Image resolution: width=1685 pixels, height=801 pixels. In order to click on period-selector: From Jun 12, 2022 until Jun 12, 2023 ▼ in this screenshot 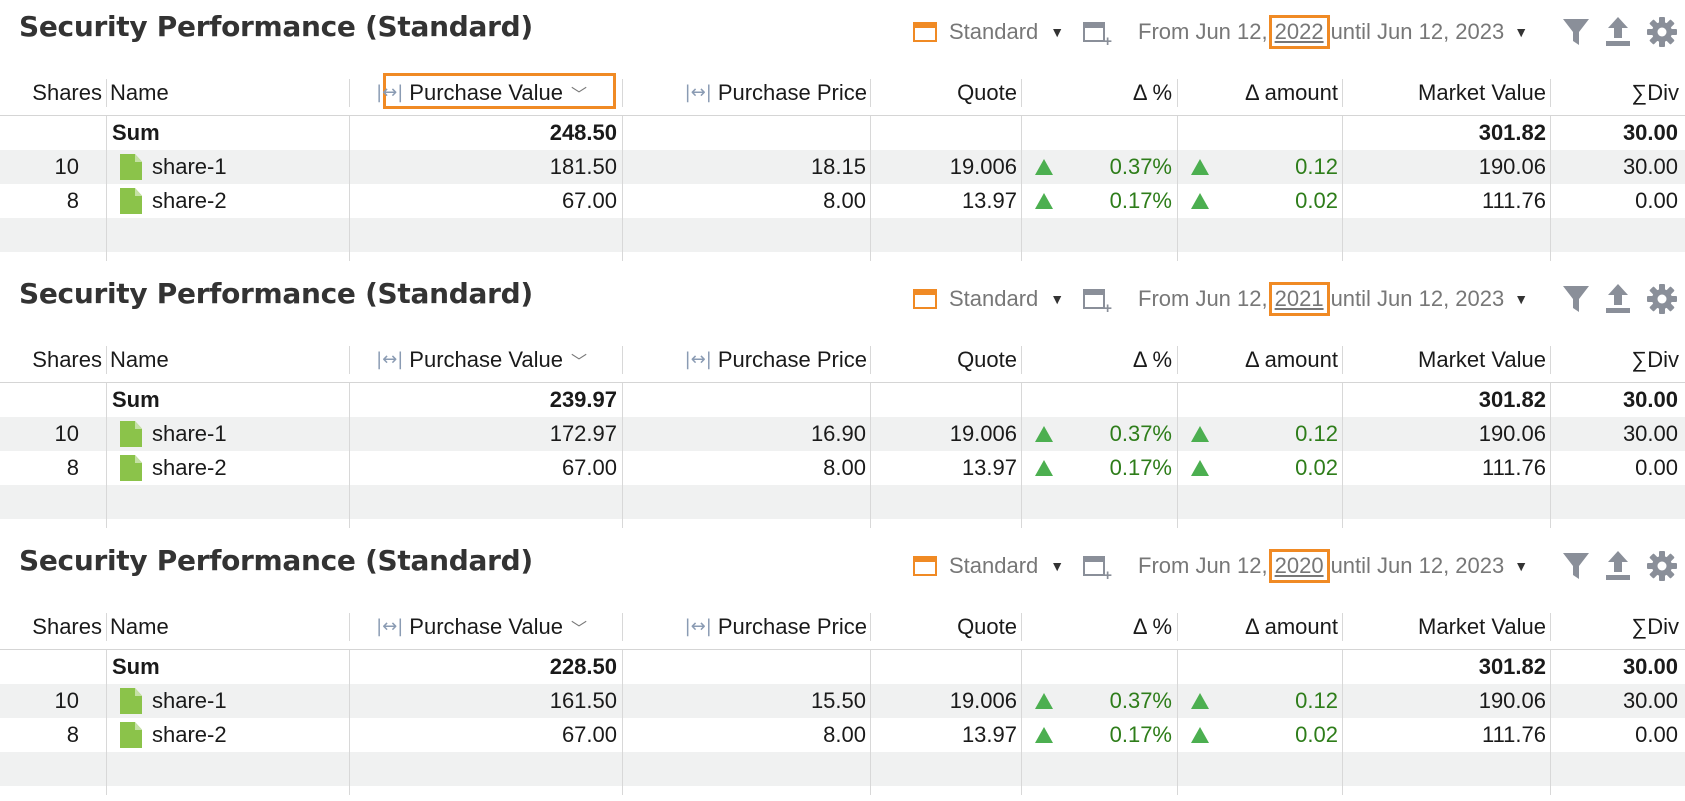, I will do `click(1333, 32)`.